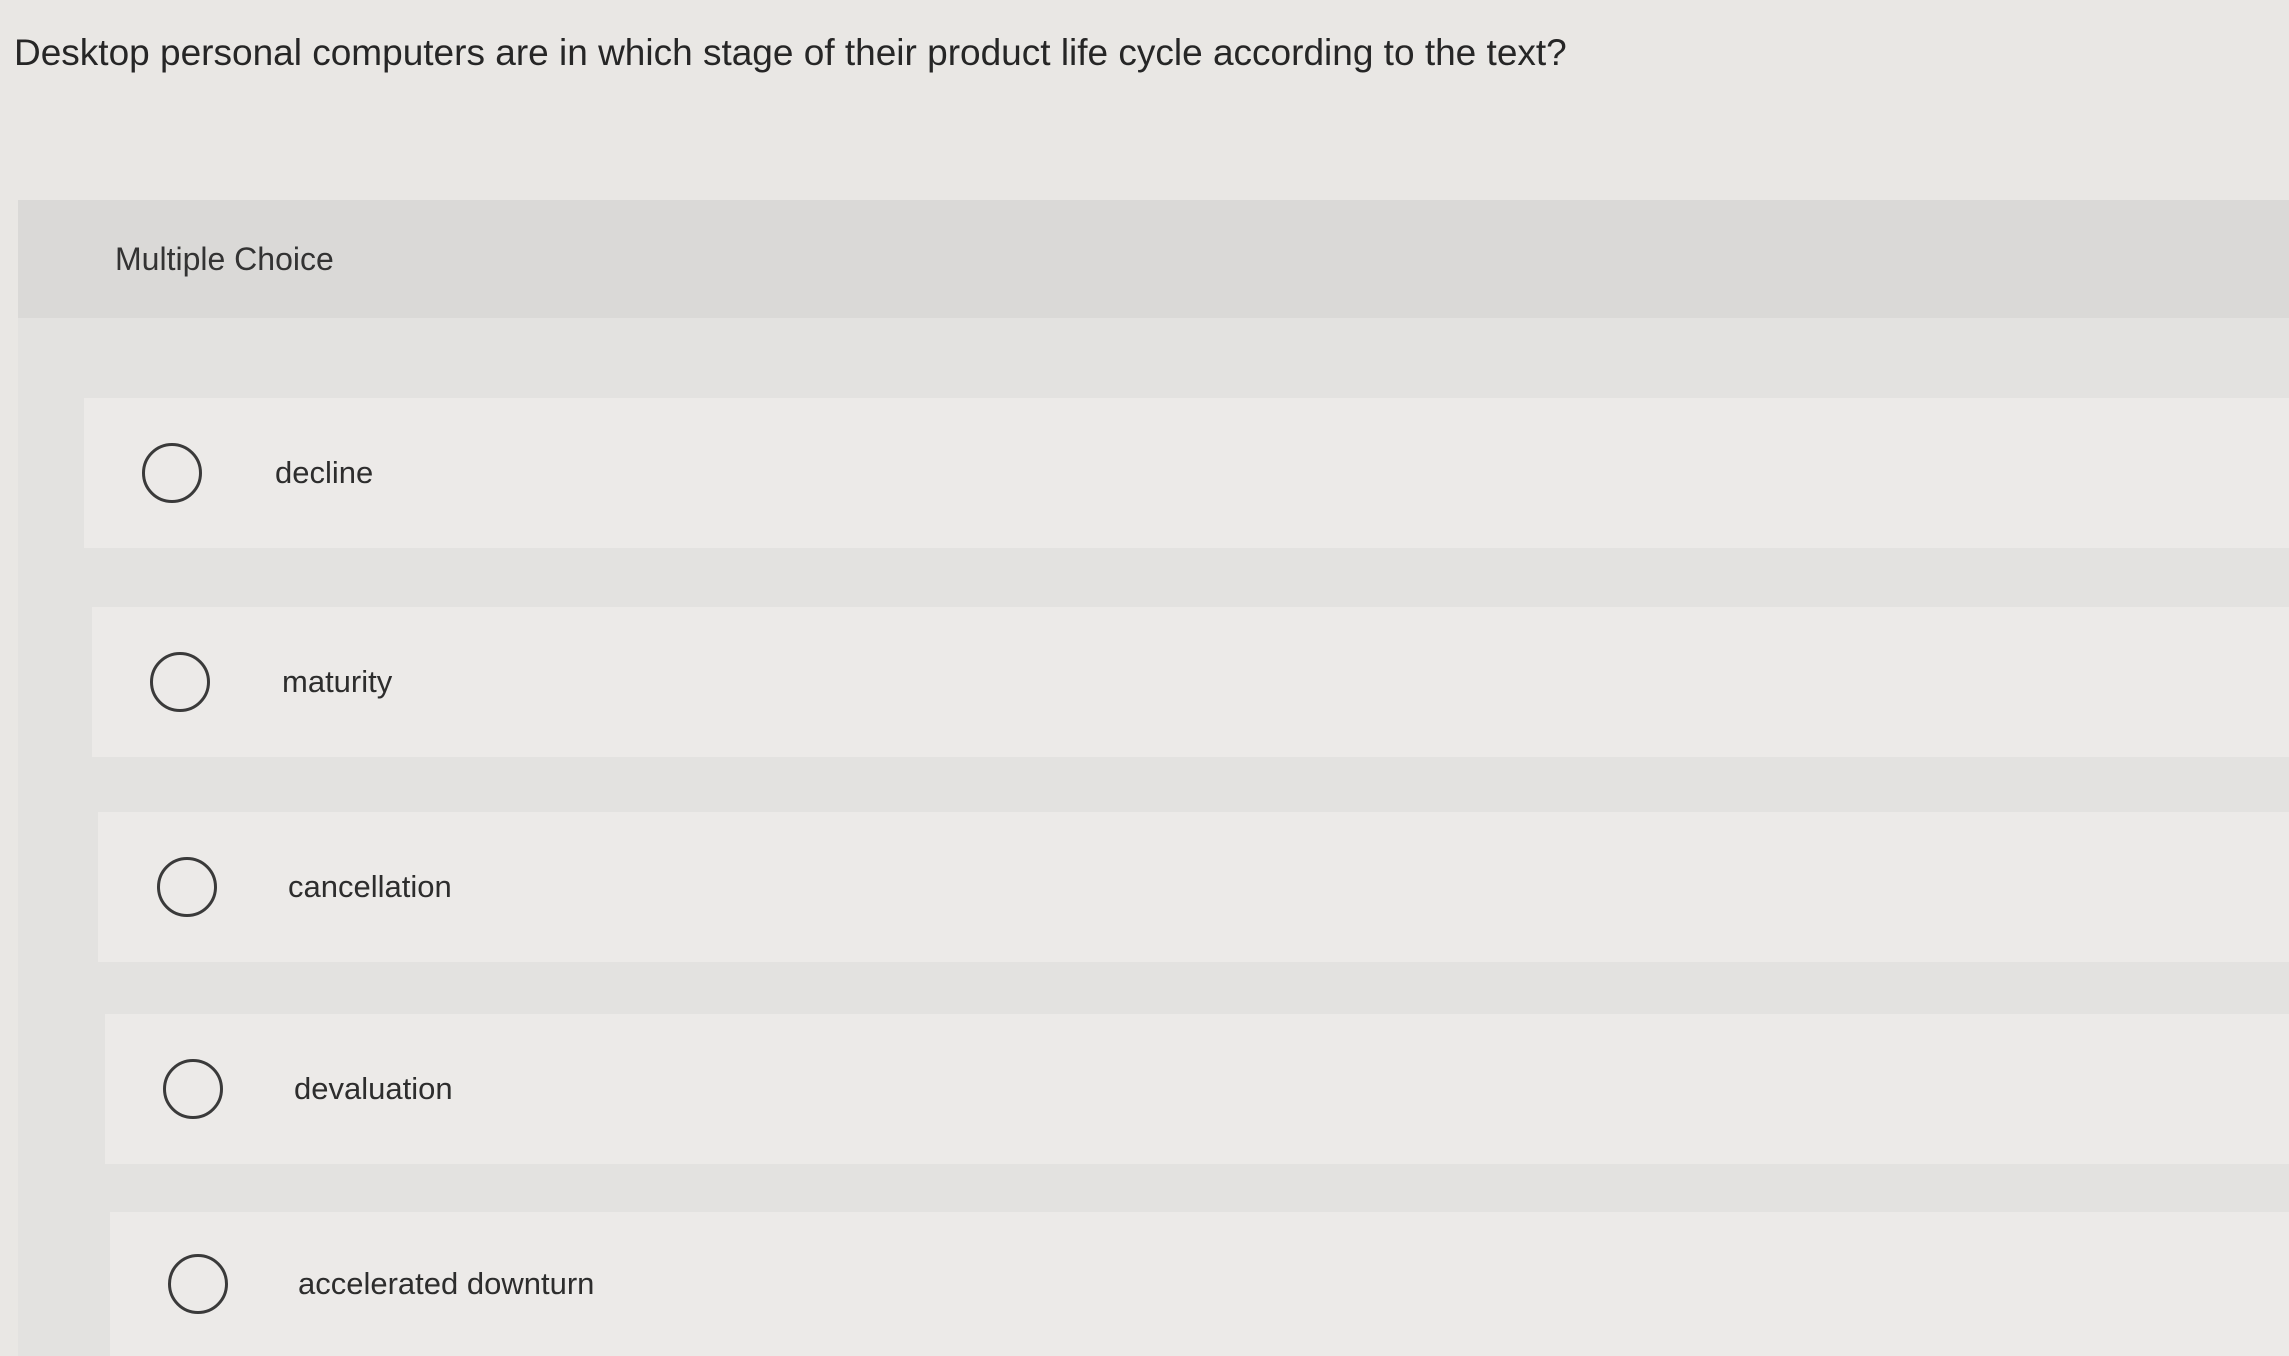  I want to click on panel-header: Multiple Choice, so click(1153, 259).